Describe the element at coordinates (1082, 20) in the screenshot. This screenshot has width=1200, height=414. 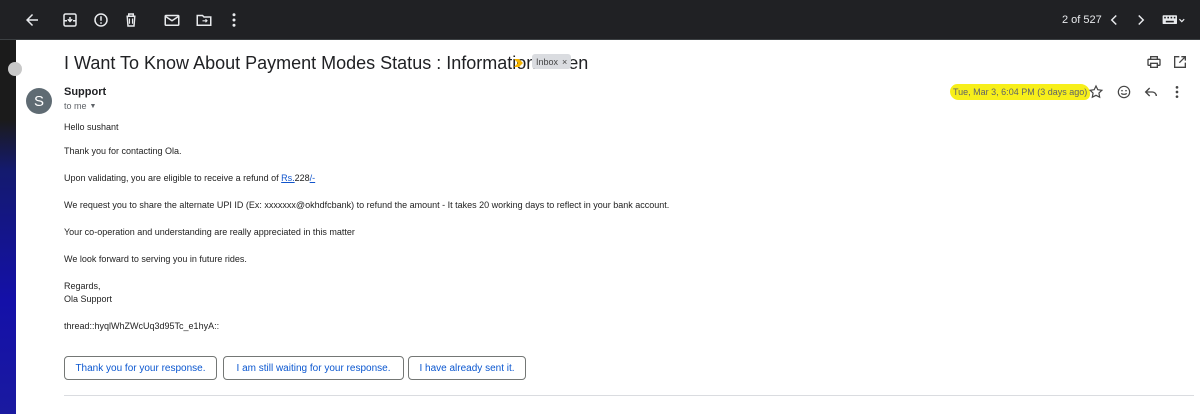
I see `pagination-count: 2 of 527` at that location.